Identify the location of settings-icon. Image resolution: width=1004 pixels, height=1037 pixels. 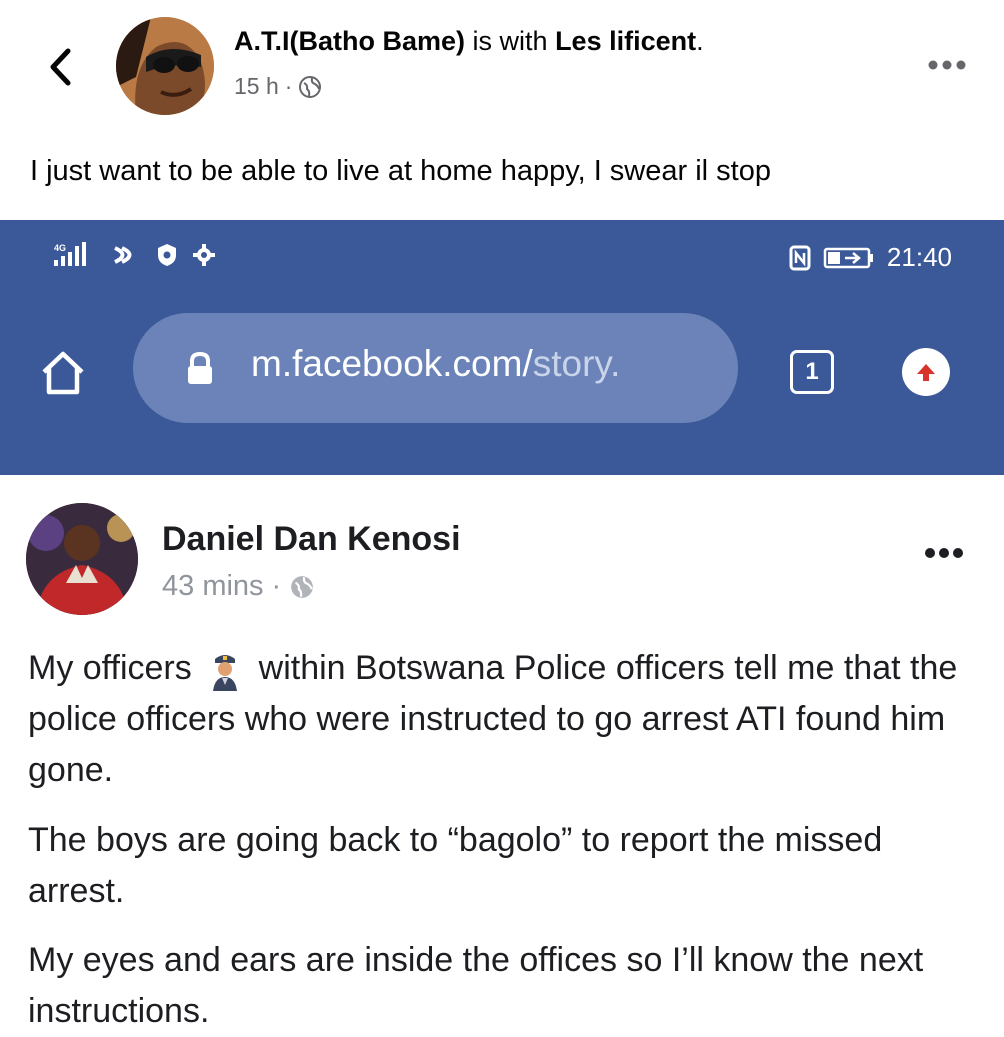
(204, 255).